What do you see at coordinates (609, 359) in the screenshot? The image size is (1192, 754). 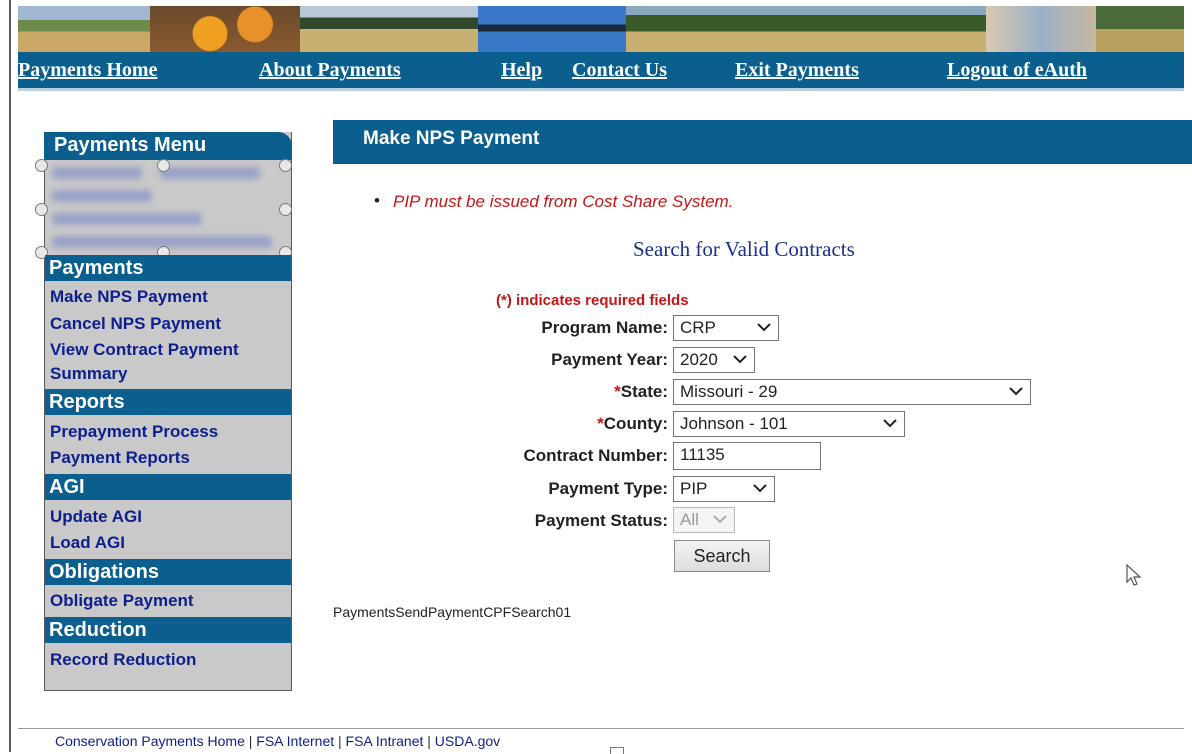 I see `payment-year-label: Payment Year:` at bounding box center [609, 359].